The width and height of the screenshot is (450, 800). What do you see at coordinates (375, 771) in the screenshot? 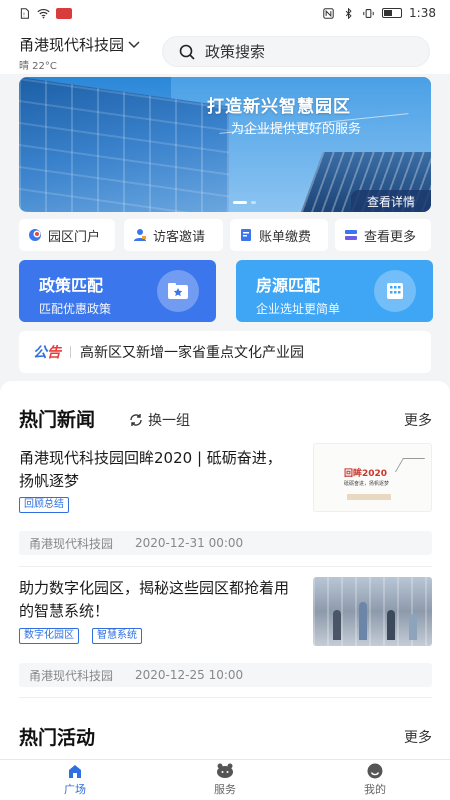
I see `profile-icon` at bounding box center [375, 771].